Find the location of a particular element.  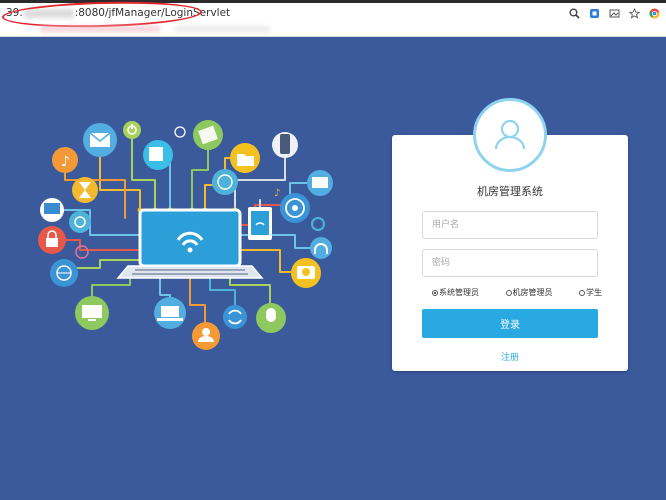

user-icon is located at coordinates (510, 134).